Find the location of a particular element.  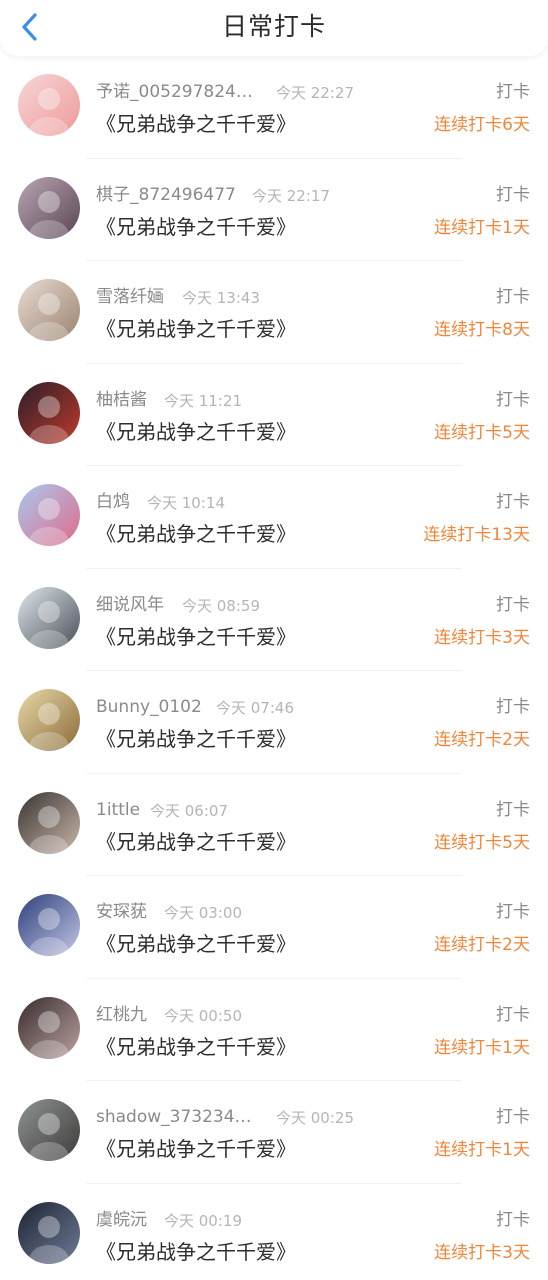

username: 白鸩 is located at coordinates (113, 502).